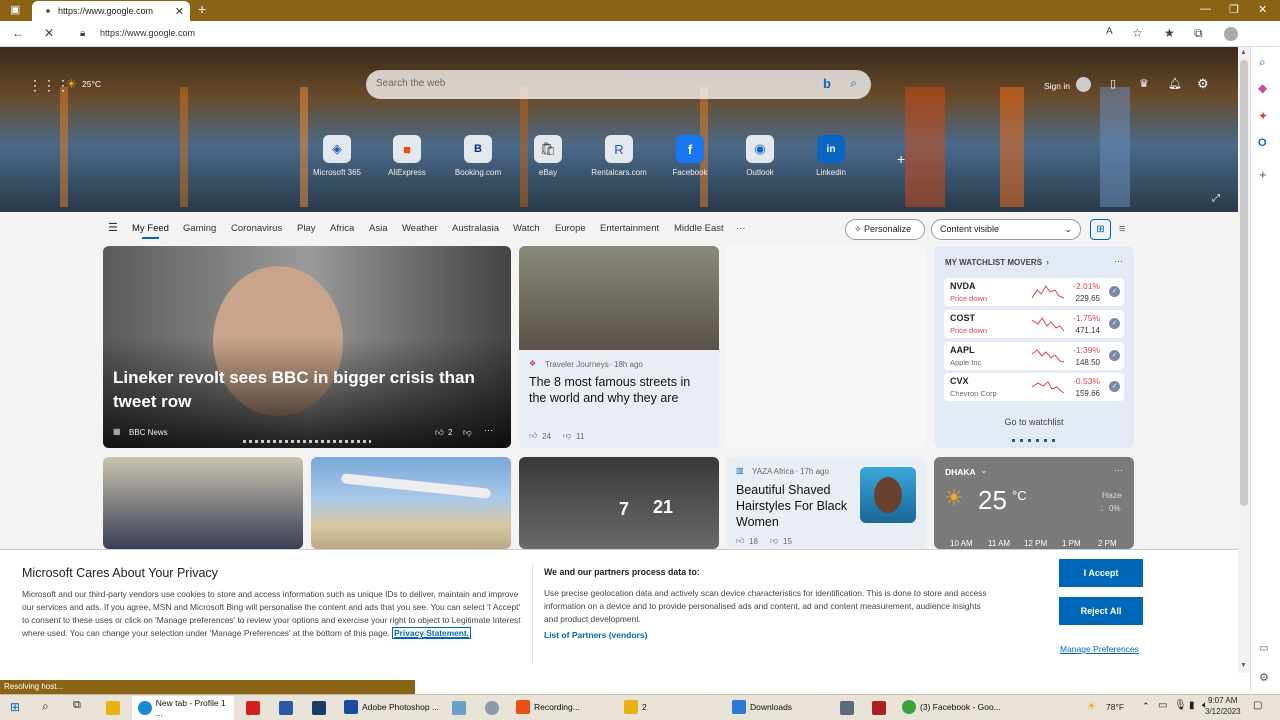 The image size is (1280, 720). Describe the element at coordinates (113, 227) in the screenshot. I see `menu-icon: ☰` at that location.